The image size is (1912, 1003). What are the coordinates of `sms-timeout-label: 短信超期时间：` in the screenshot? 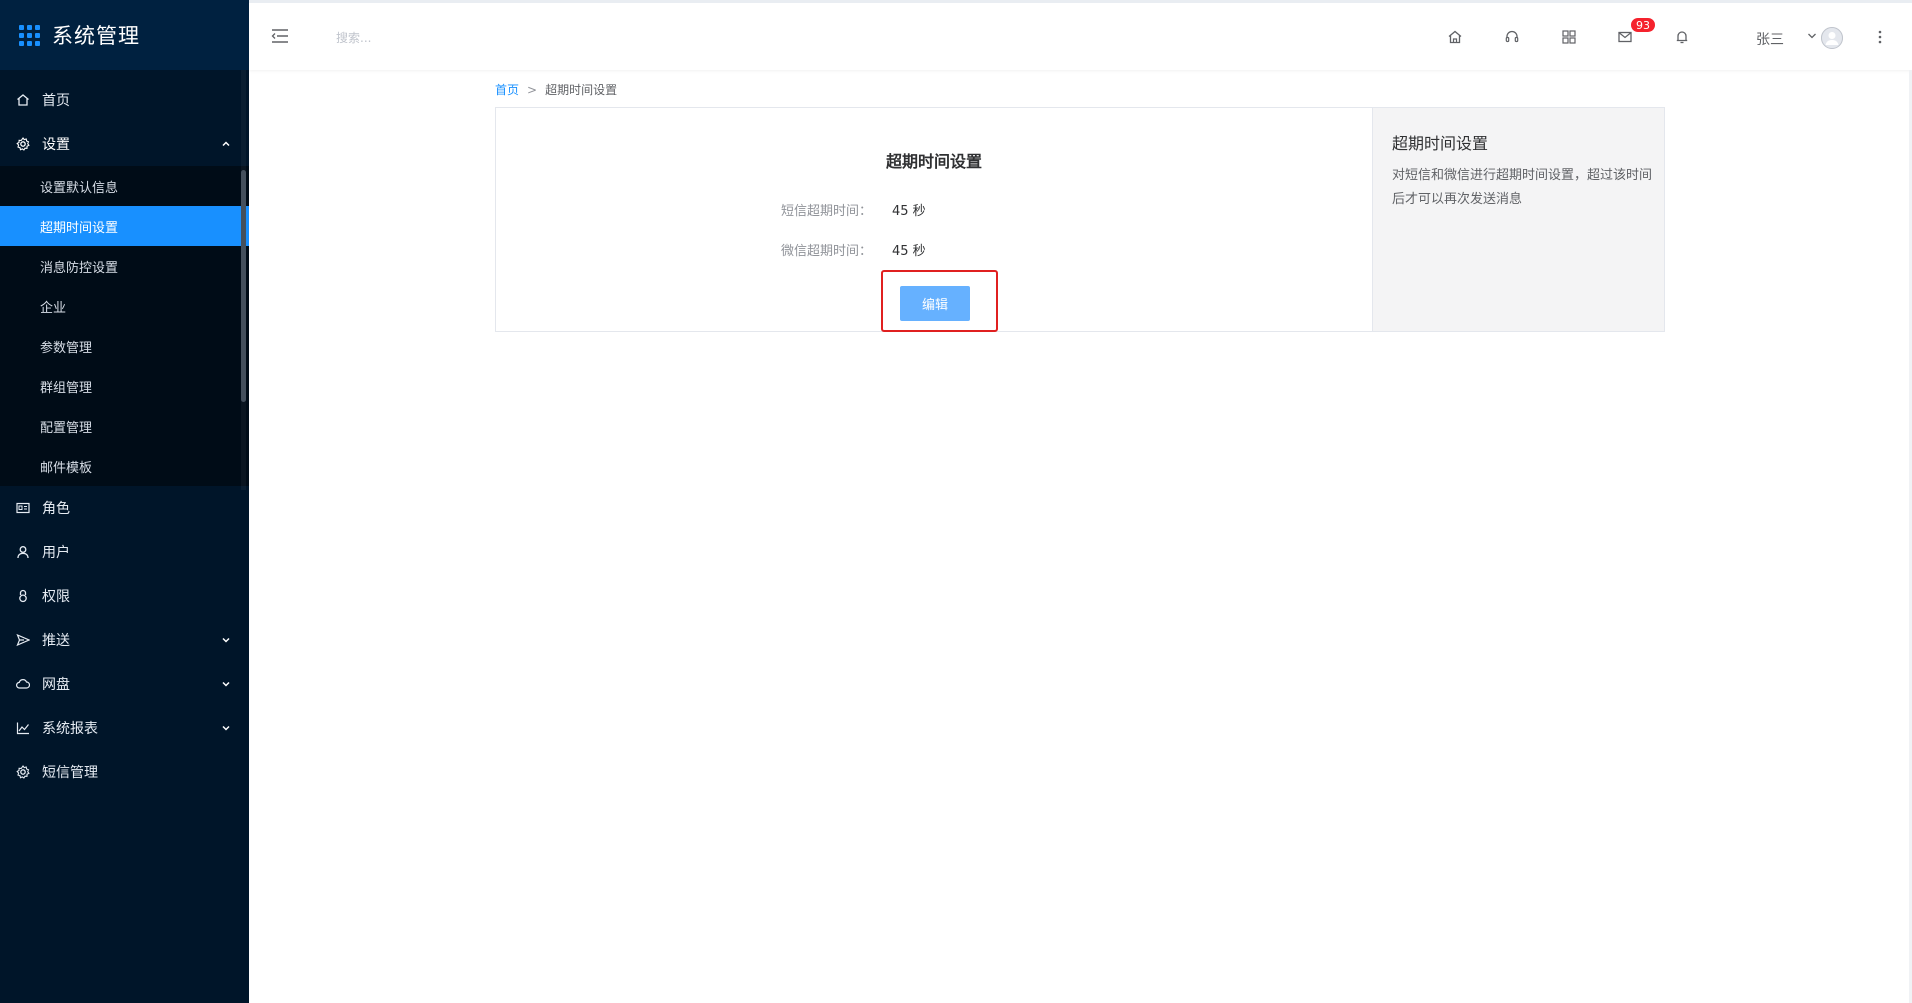 It's located at (826, 211).